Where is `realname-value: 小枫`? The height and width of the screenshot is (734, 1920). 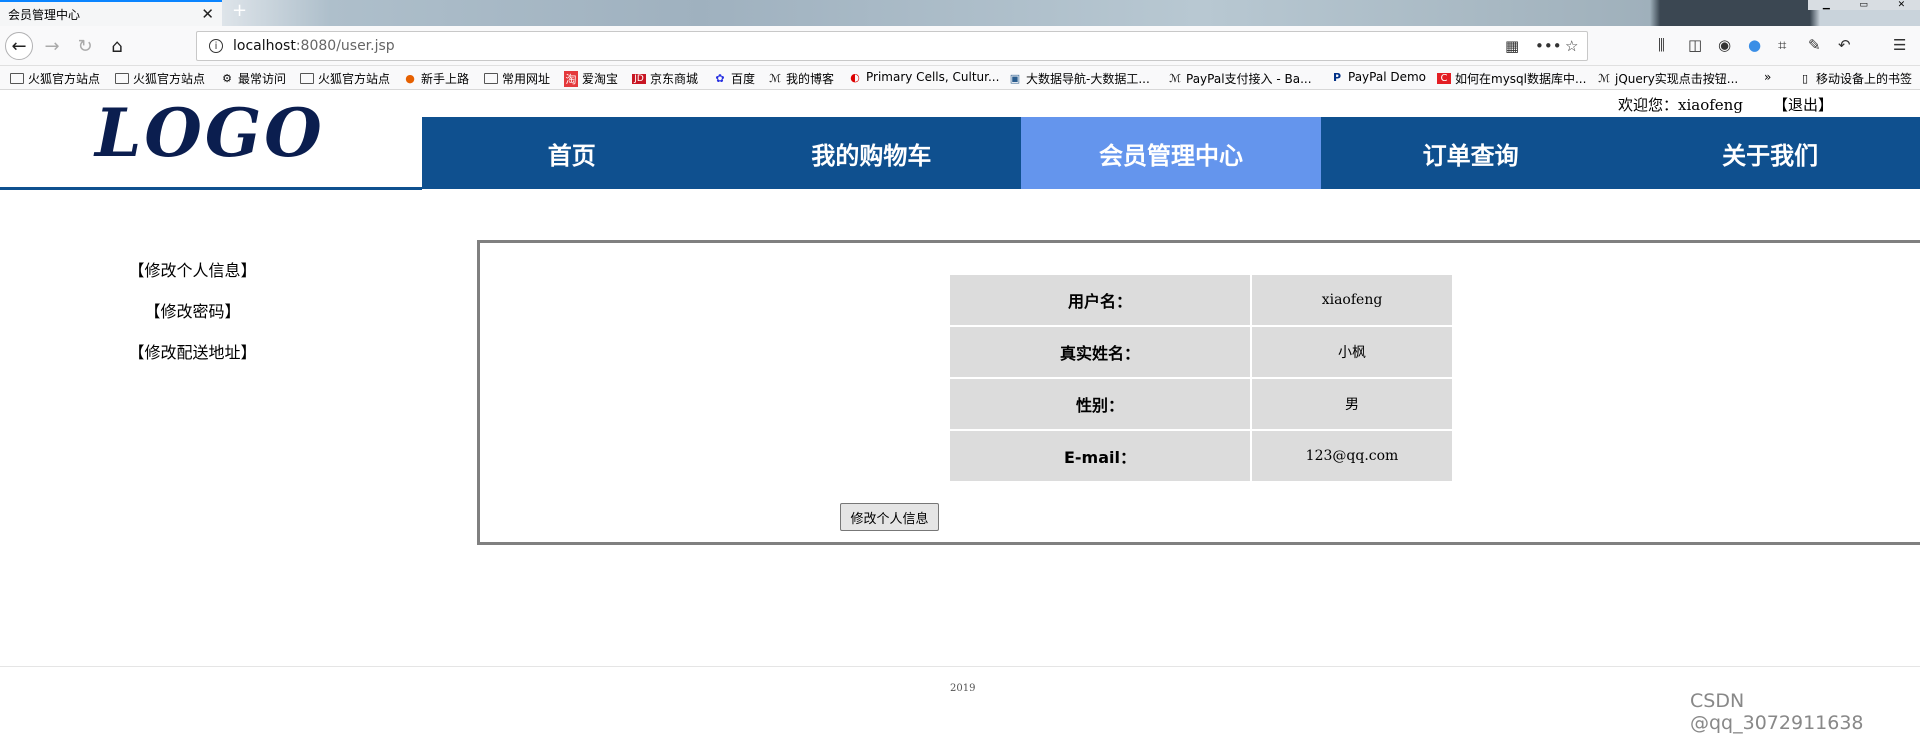 realname-value: 小枫 is located at coordinates (1352, 352).